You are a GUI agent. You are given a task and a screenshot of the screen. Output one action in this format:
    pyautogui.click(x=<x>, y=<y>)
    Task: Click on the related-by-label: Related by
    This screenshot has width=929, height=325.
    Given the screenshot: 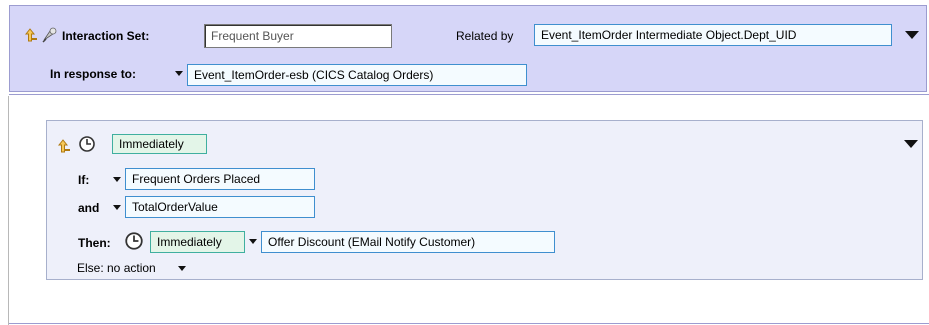 What is the action you would take?
    pyautogui.click(x=485, y=36)
    